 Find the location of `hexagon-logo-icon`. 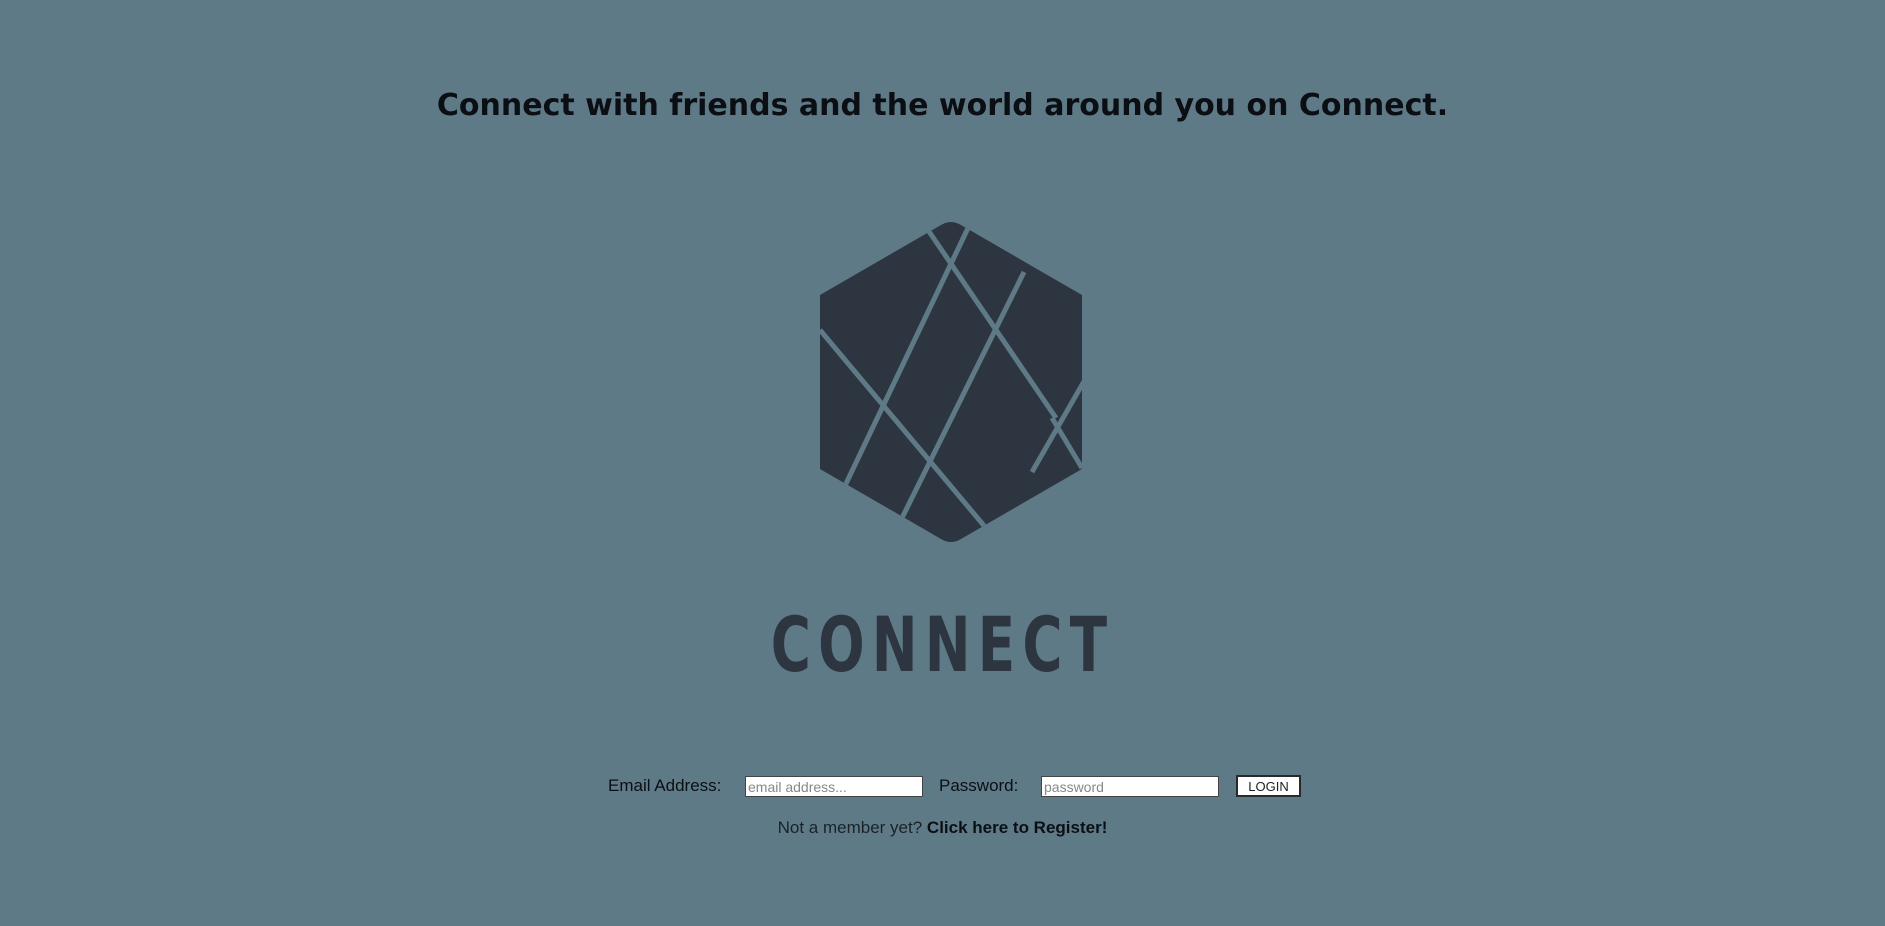

hexagon-logo-icon is located at coordinates (951, 382).